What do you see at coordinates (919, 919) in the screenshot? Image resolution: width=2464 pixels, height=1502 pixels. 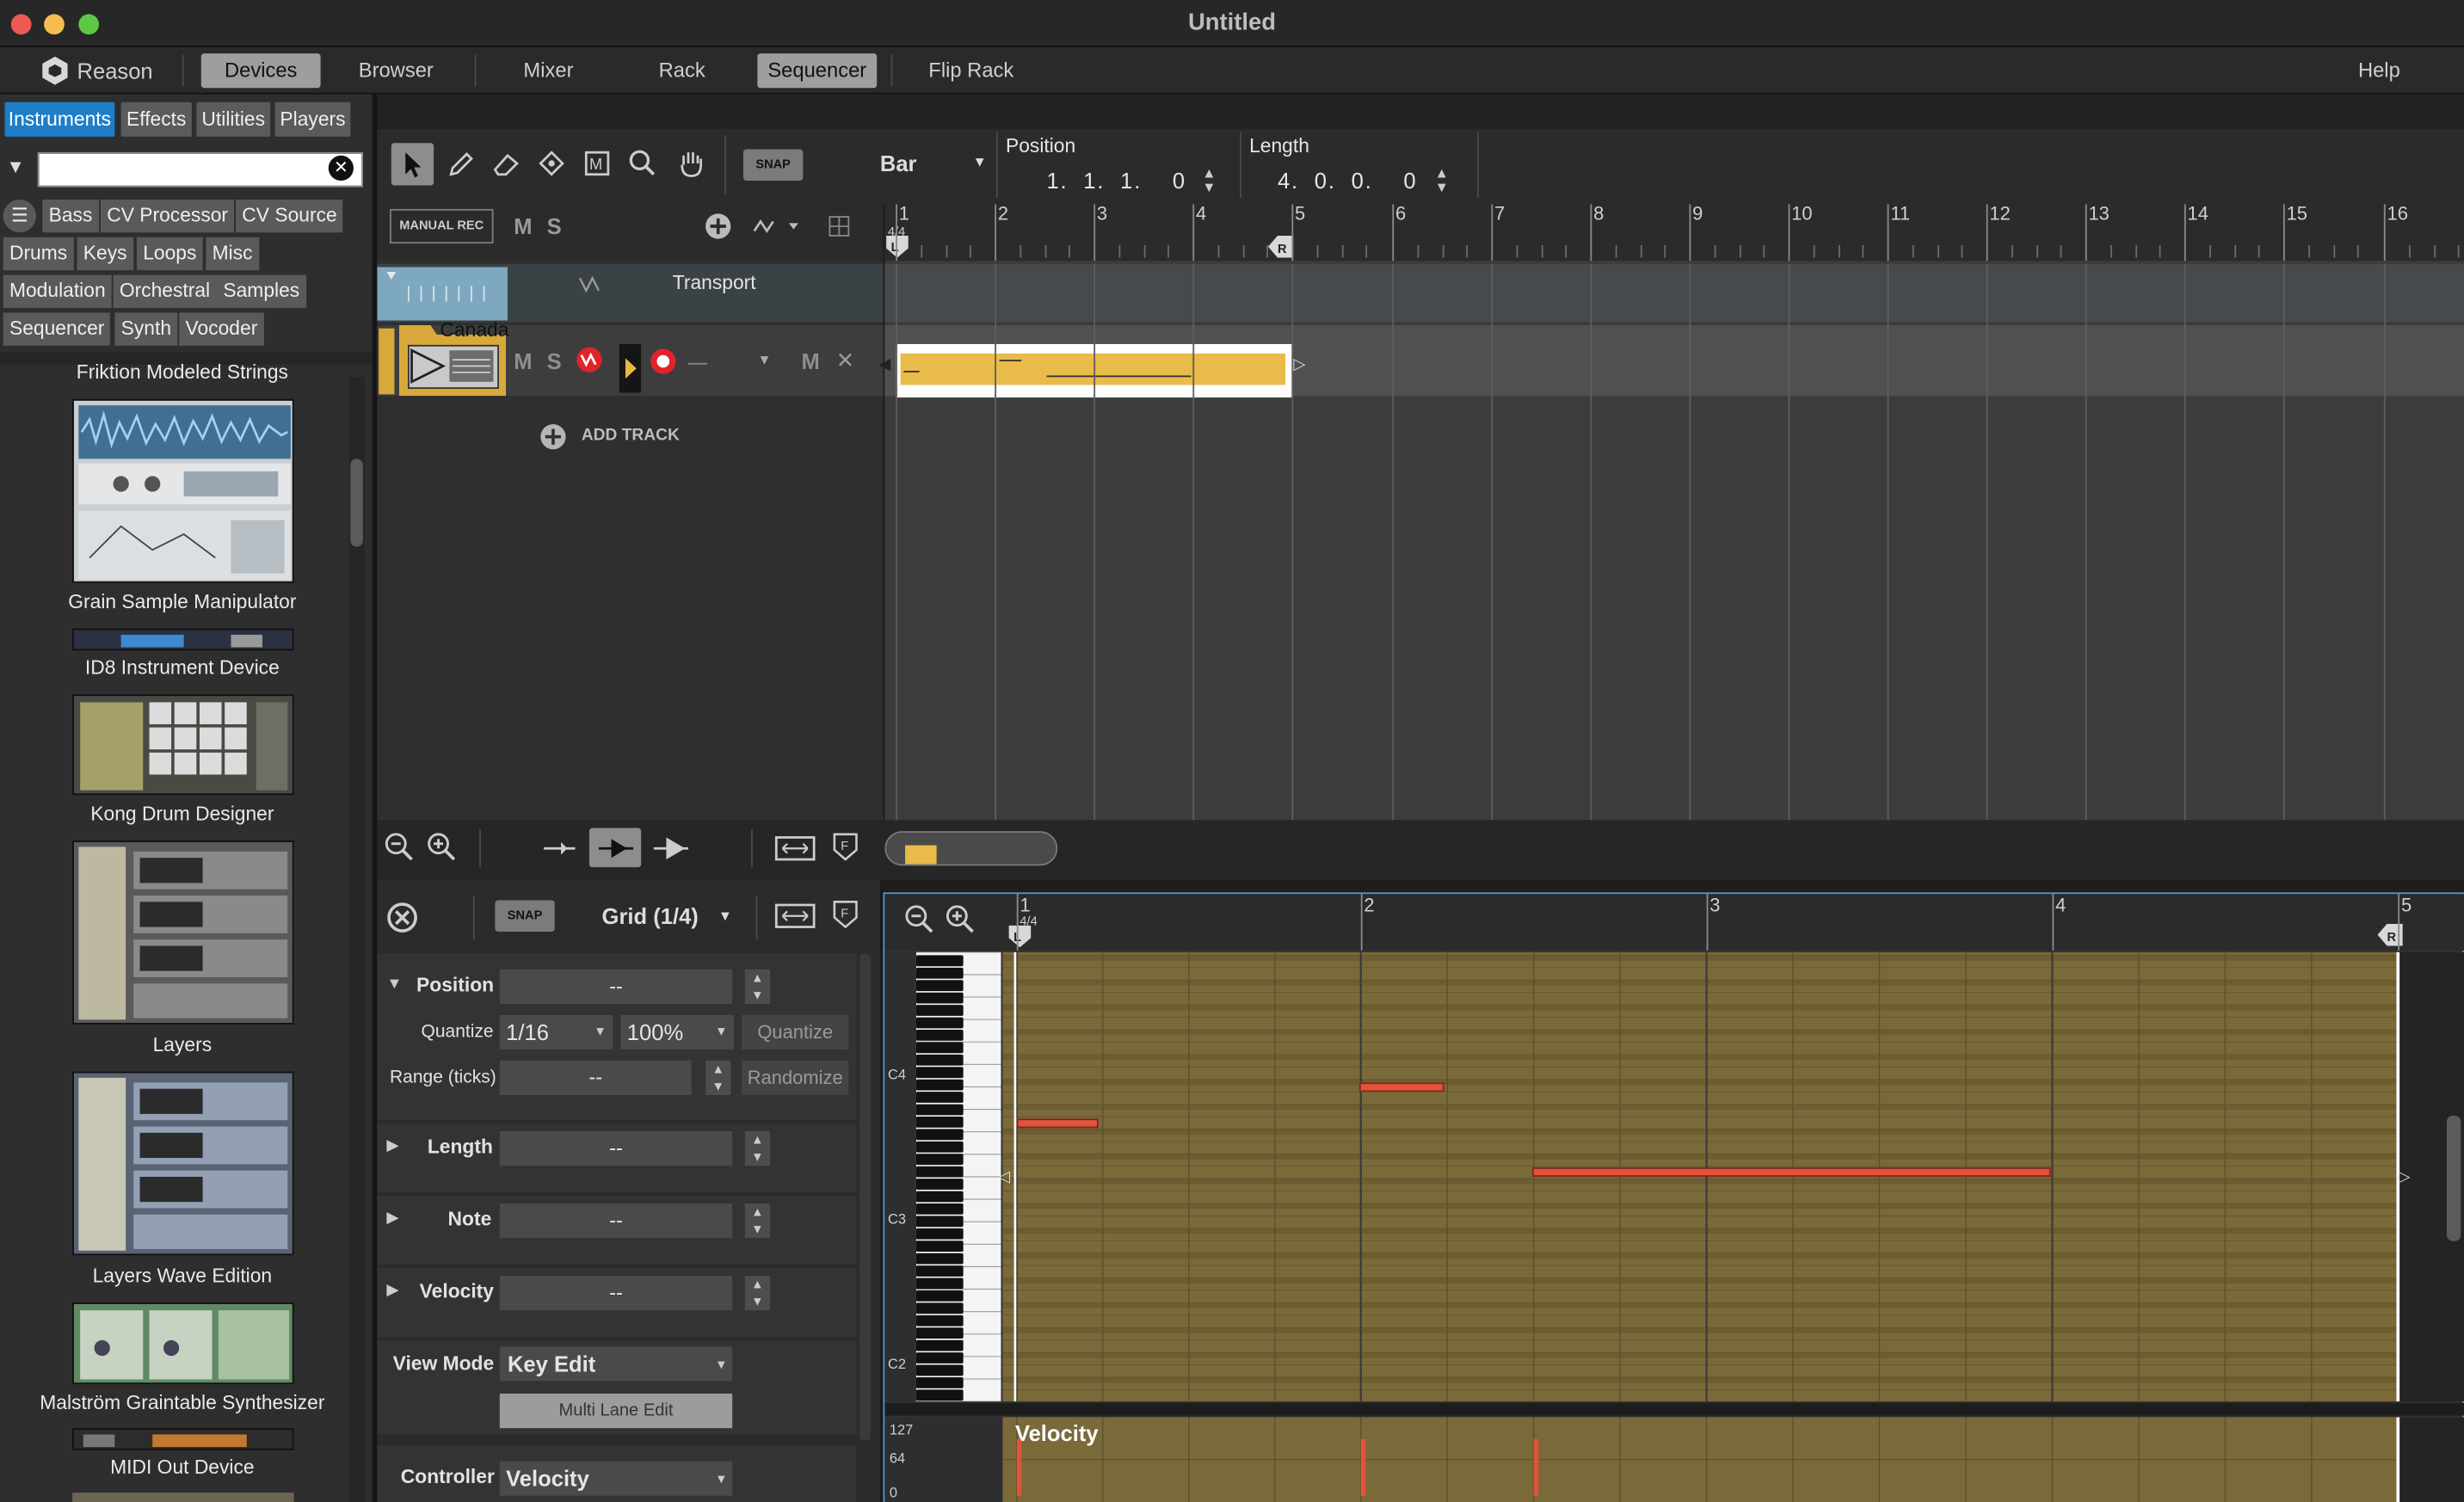 I see `editor-zoom-out-icon` at bounding box center [919, 919].